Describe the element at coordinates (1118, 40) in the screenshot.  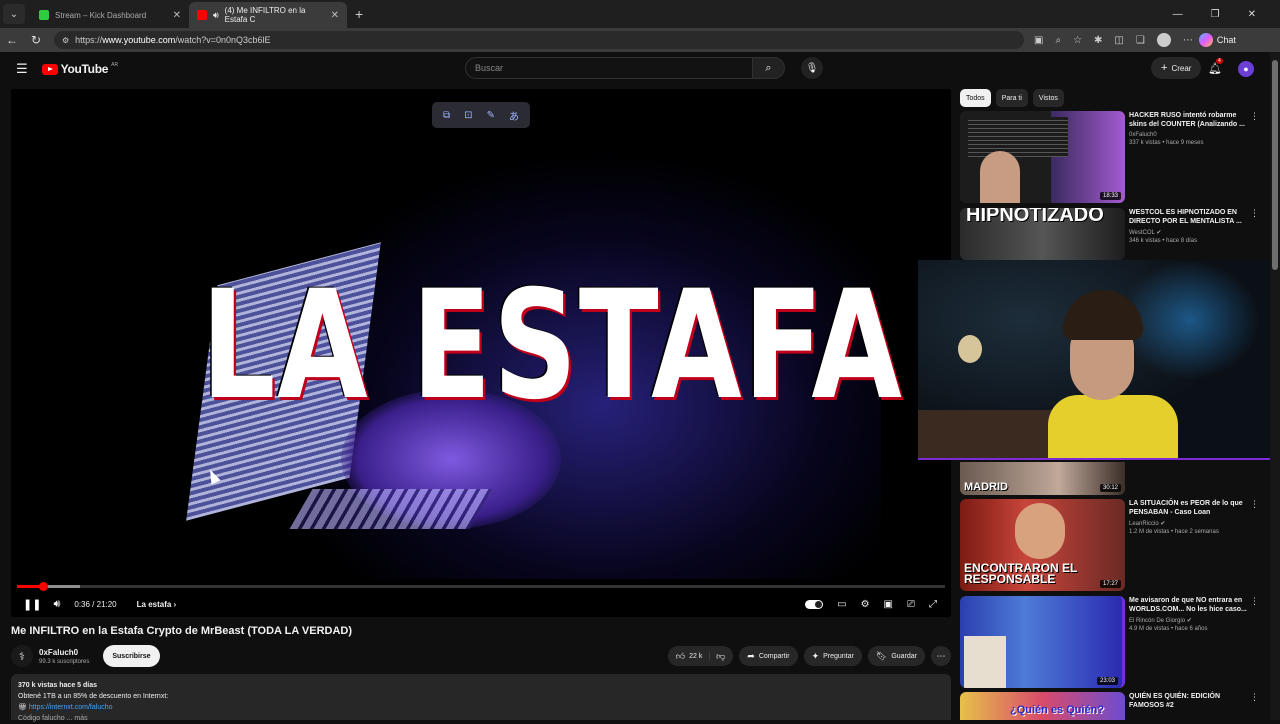
I see `split-screen-icon: ◫` at that location.